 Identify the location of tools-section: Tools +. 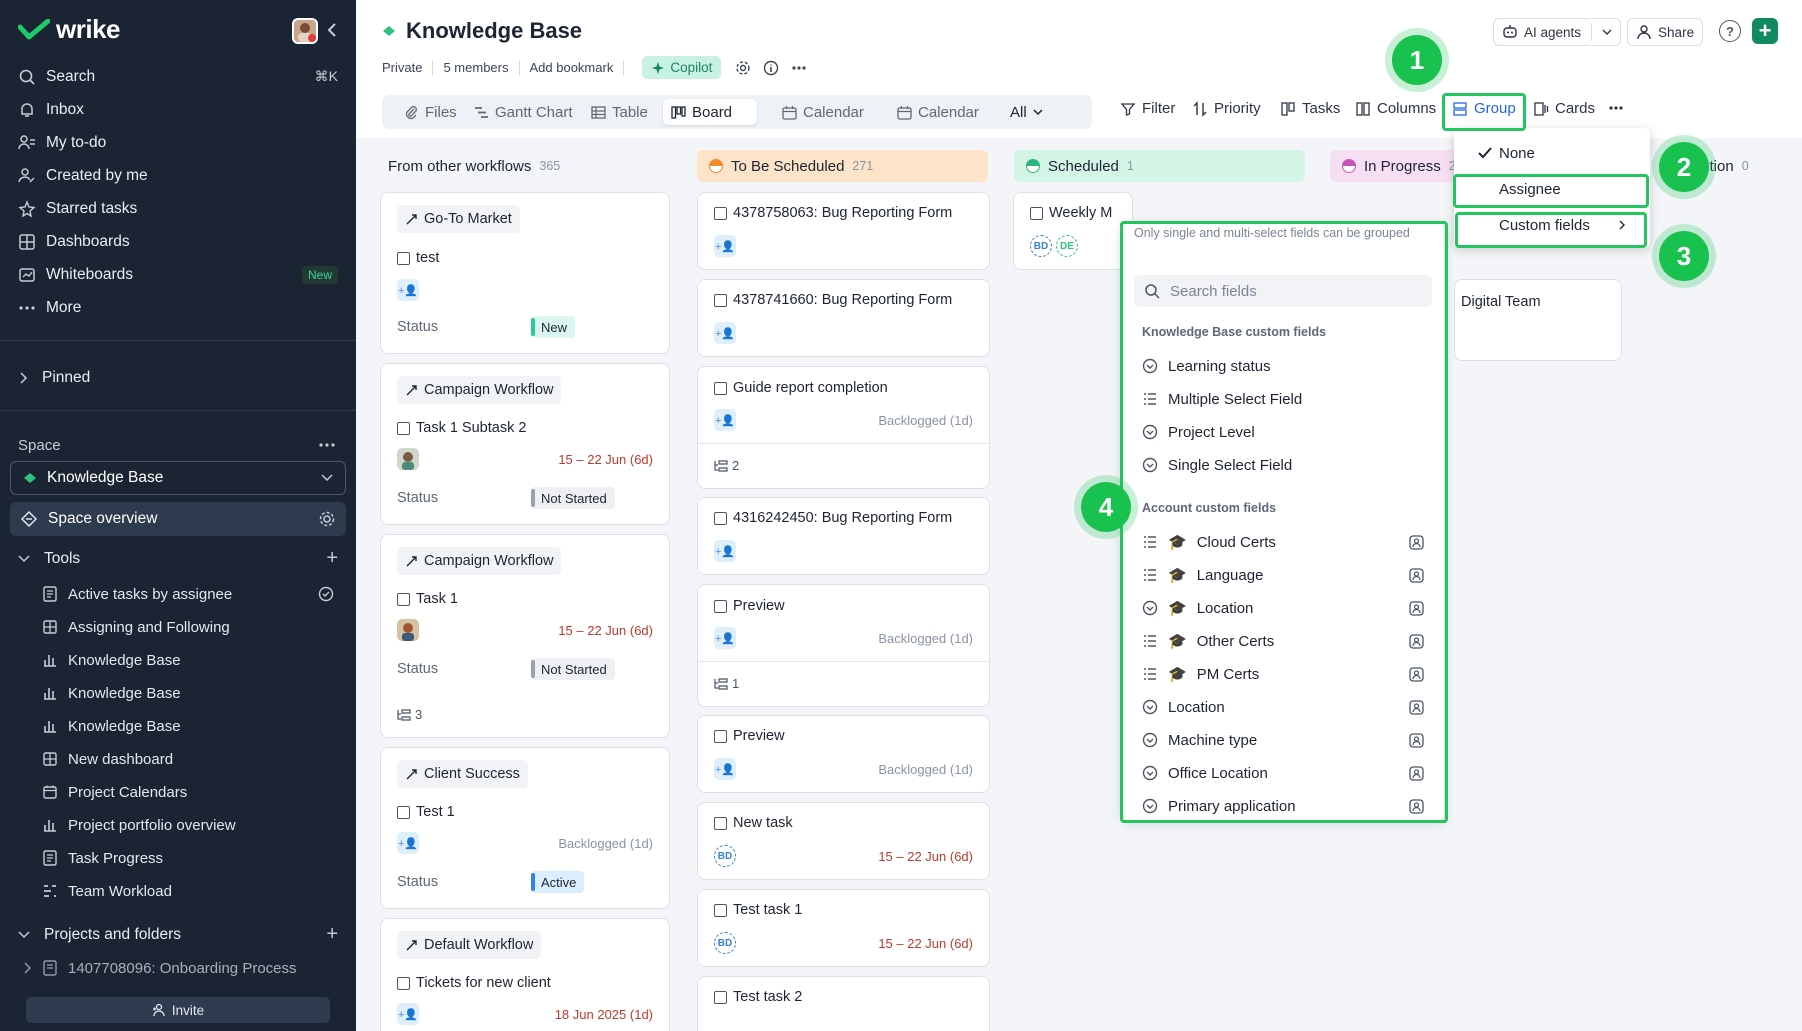
(178, 558).